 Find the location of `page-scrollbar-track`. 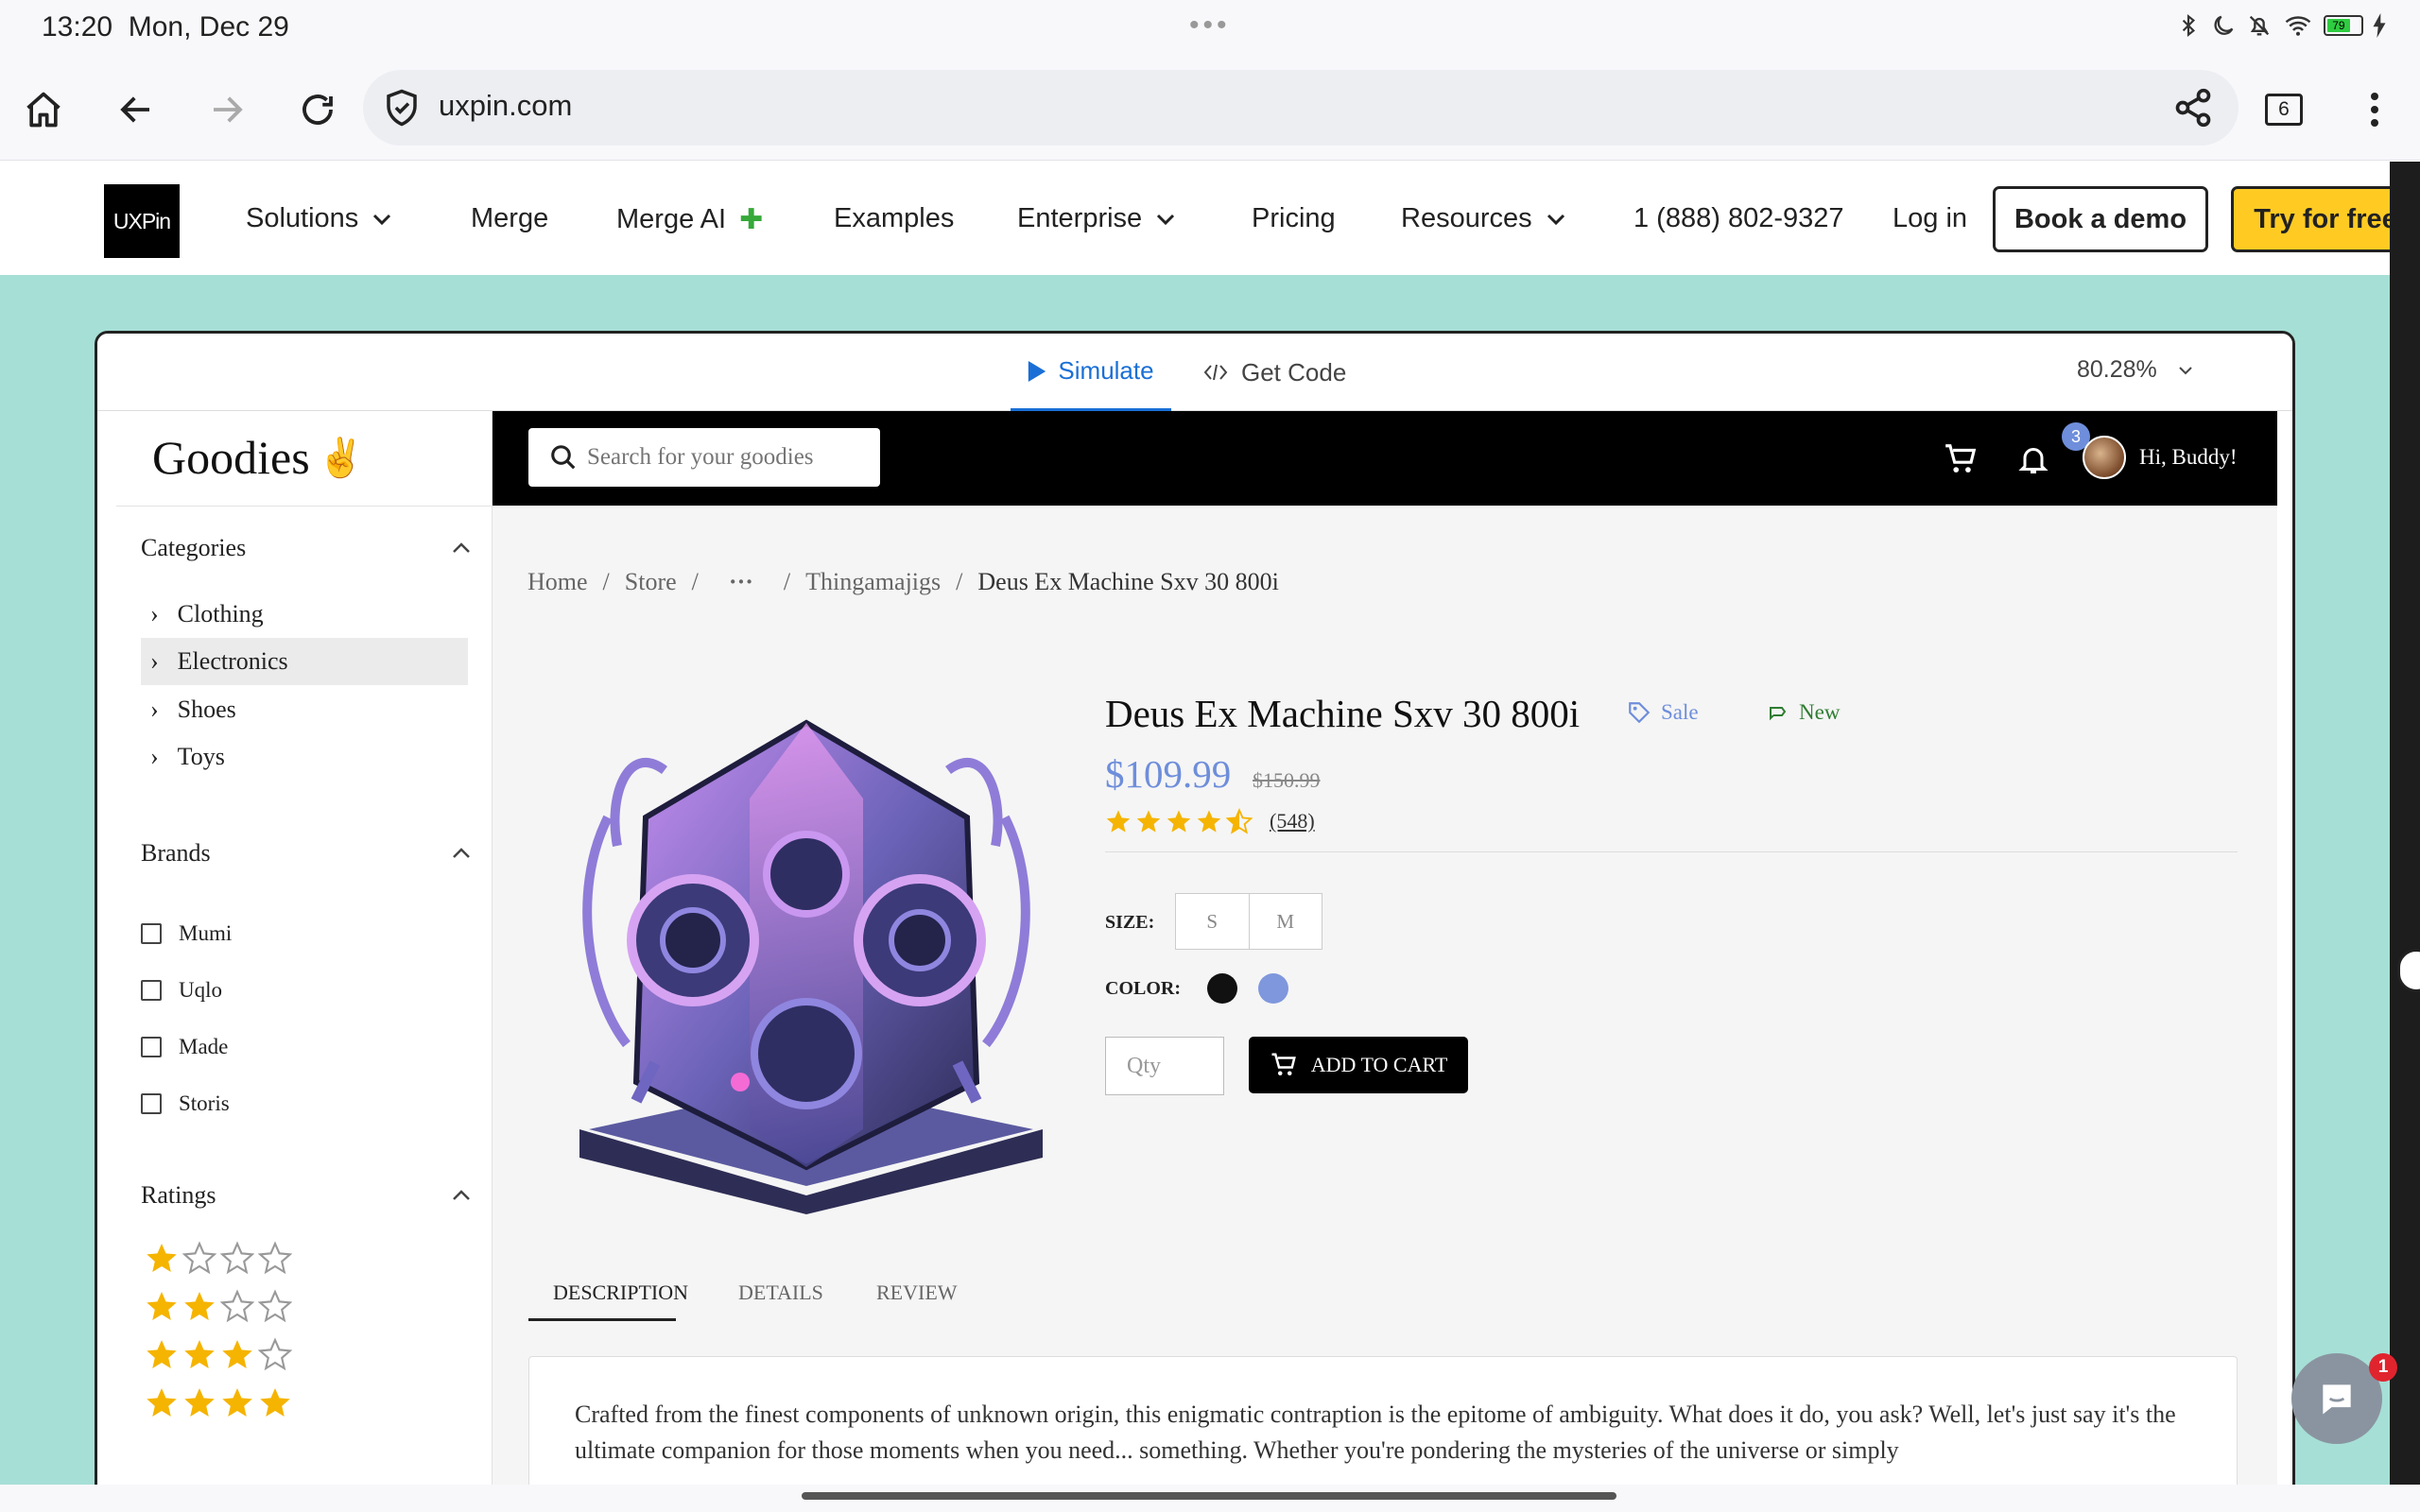

page-scrollbar-track is located at coordinates (2405, 823).